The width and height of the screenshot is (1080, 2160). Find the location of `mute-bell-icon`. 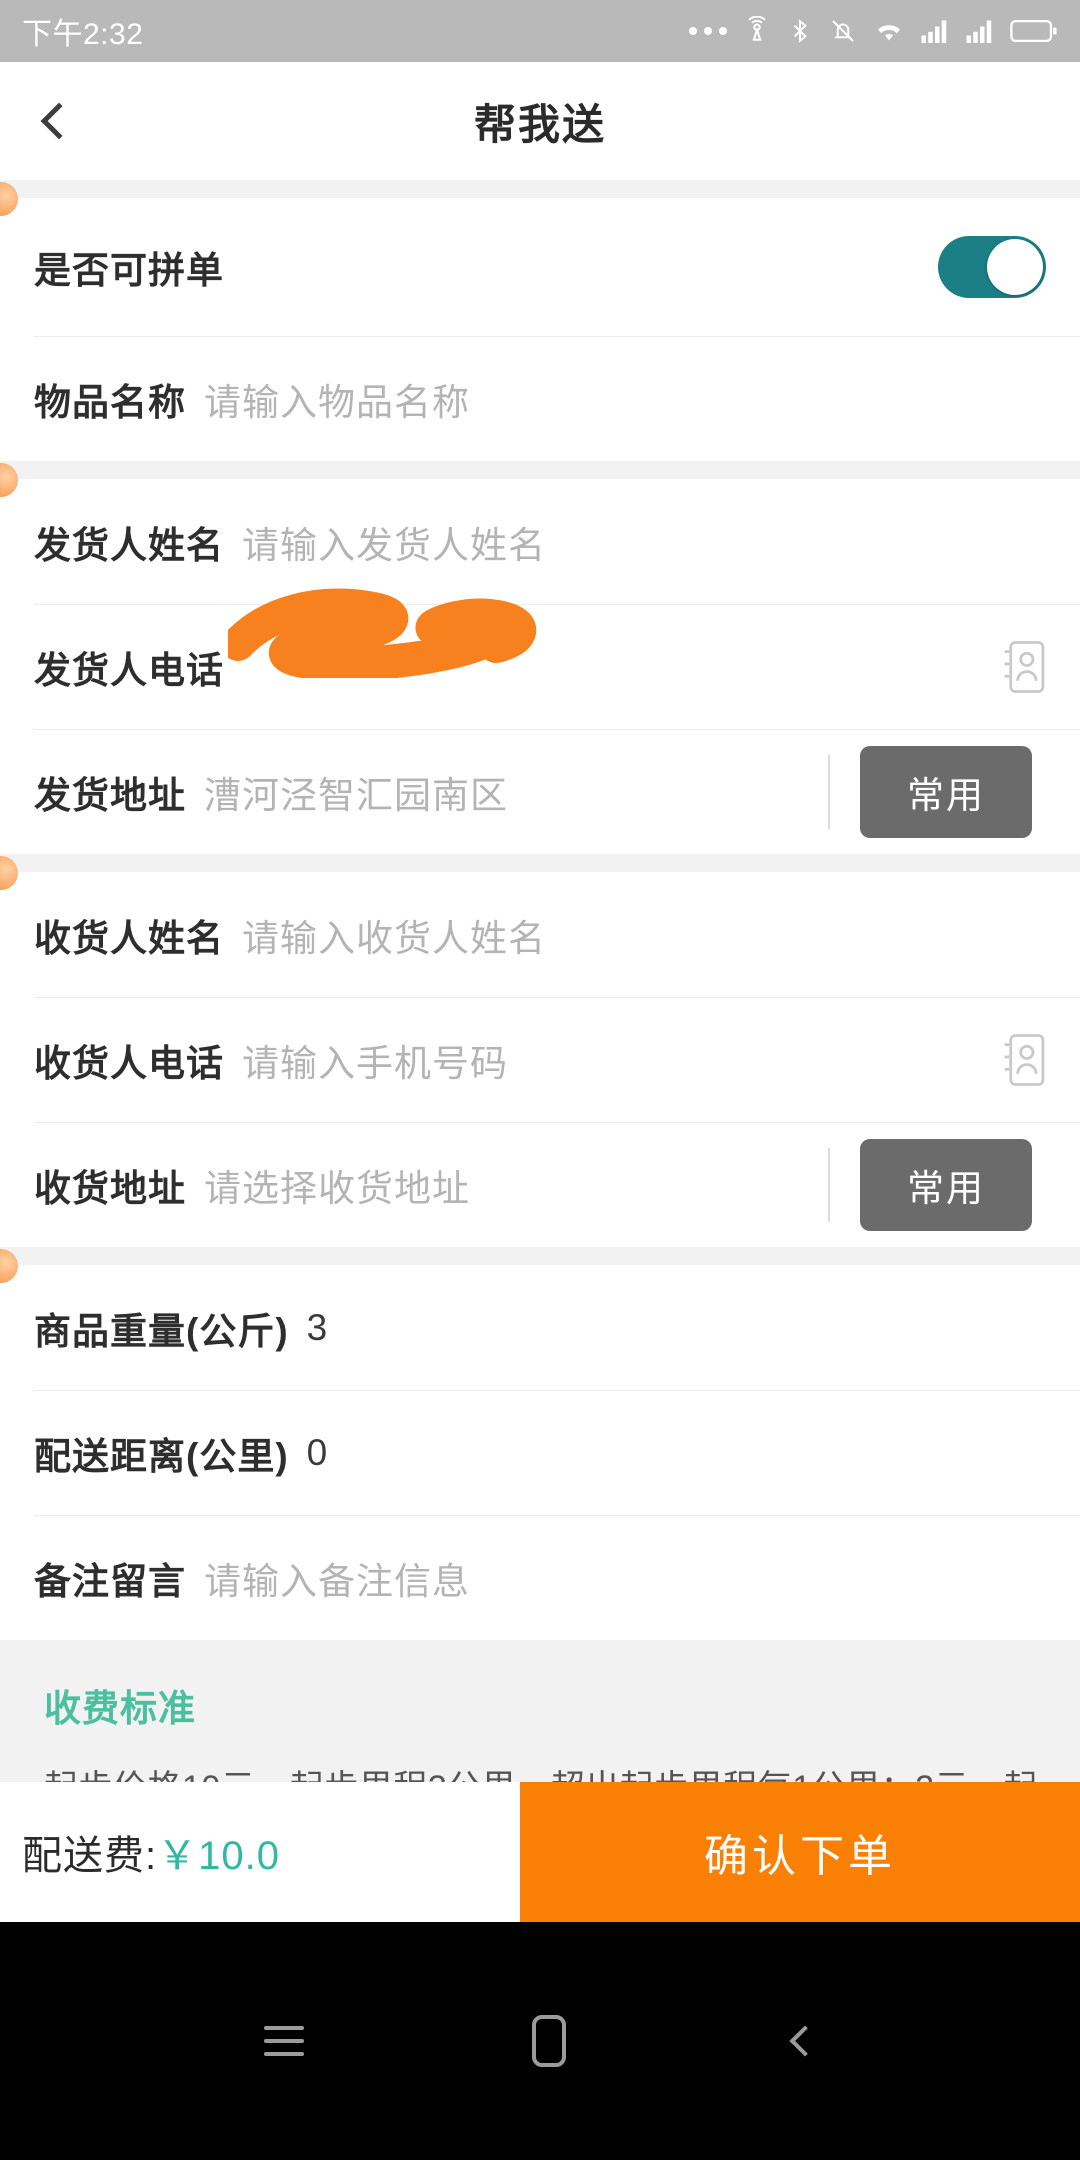

mute-bell-icon is located at coordinates (843, 31).